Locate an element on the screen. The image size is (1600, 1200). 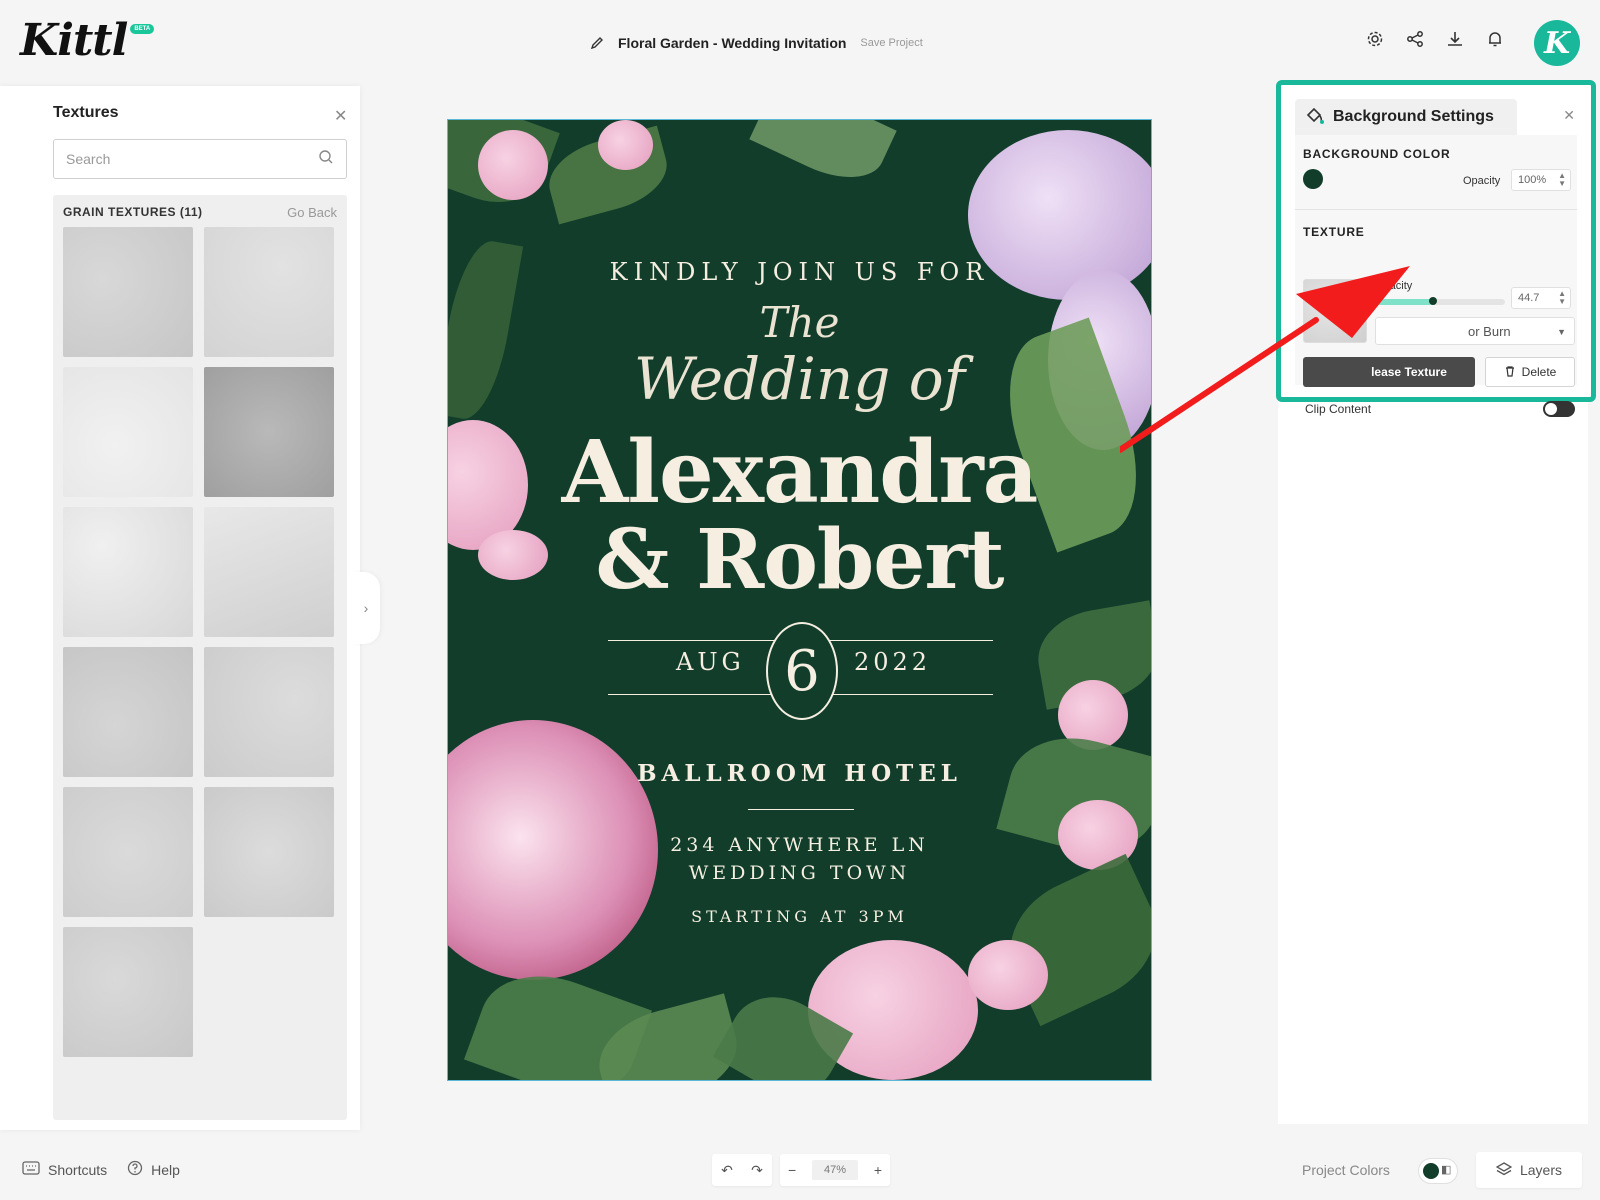
grain-textures-section: GRAIN TEXTURES (11) Go Back is located at coordinates (200, 657).